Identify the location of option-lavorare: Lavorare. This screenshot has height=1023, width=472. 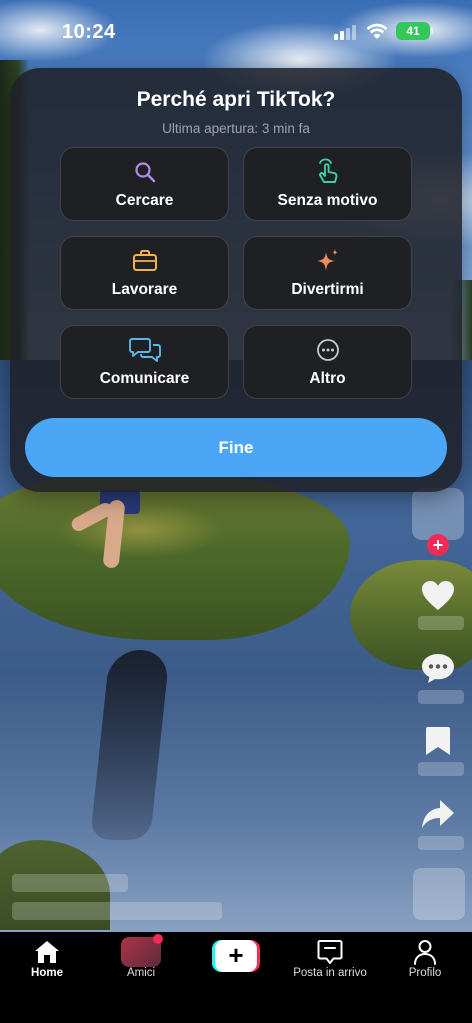
(144, 273).